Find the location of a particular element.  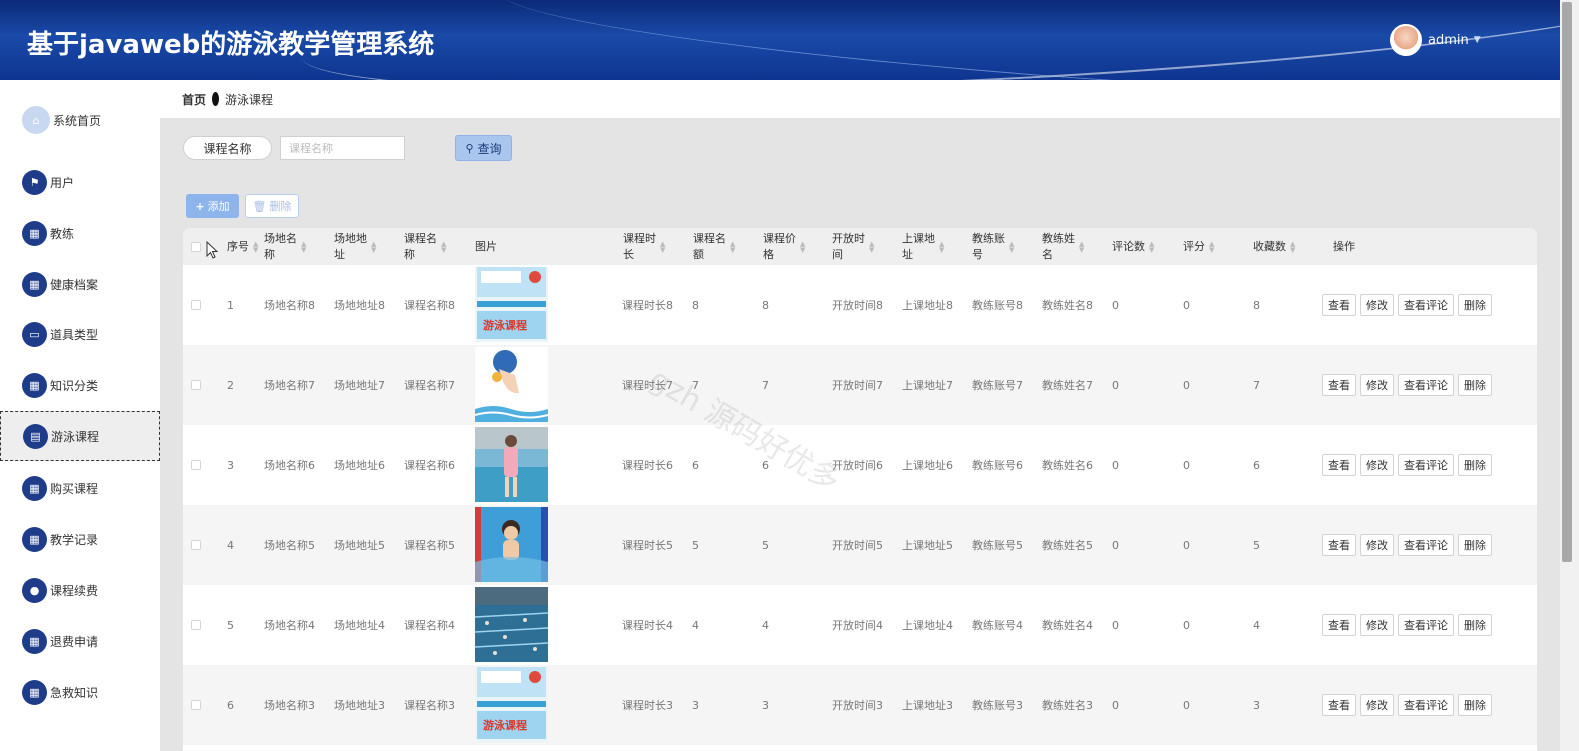

batch-delete-button: 🗑 删除 is located at coordinates (272, 206).